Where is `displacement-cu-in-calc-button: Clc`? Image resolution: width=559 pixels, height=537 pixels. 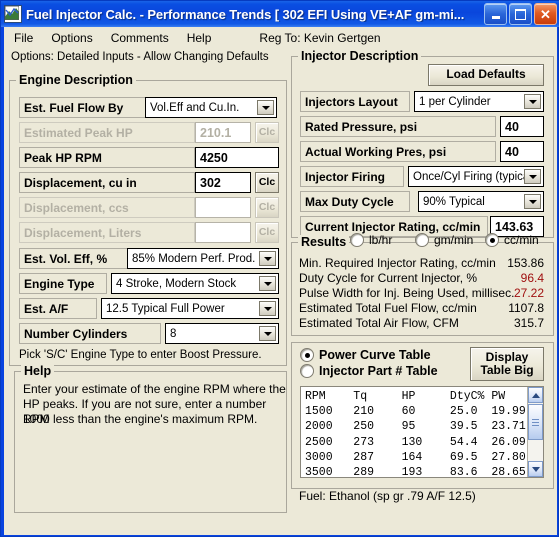 displacement-cu-in-calc-button: Clc is located at coordinates (267, 182).